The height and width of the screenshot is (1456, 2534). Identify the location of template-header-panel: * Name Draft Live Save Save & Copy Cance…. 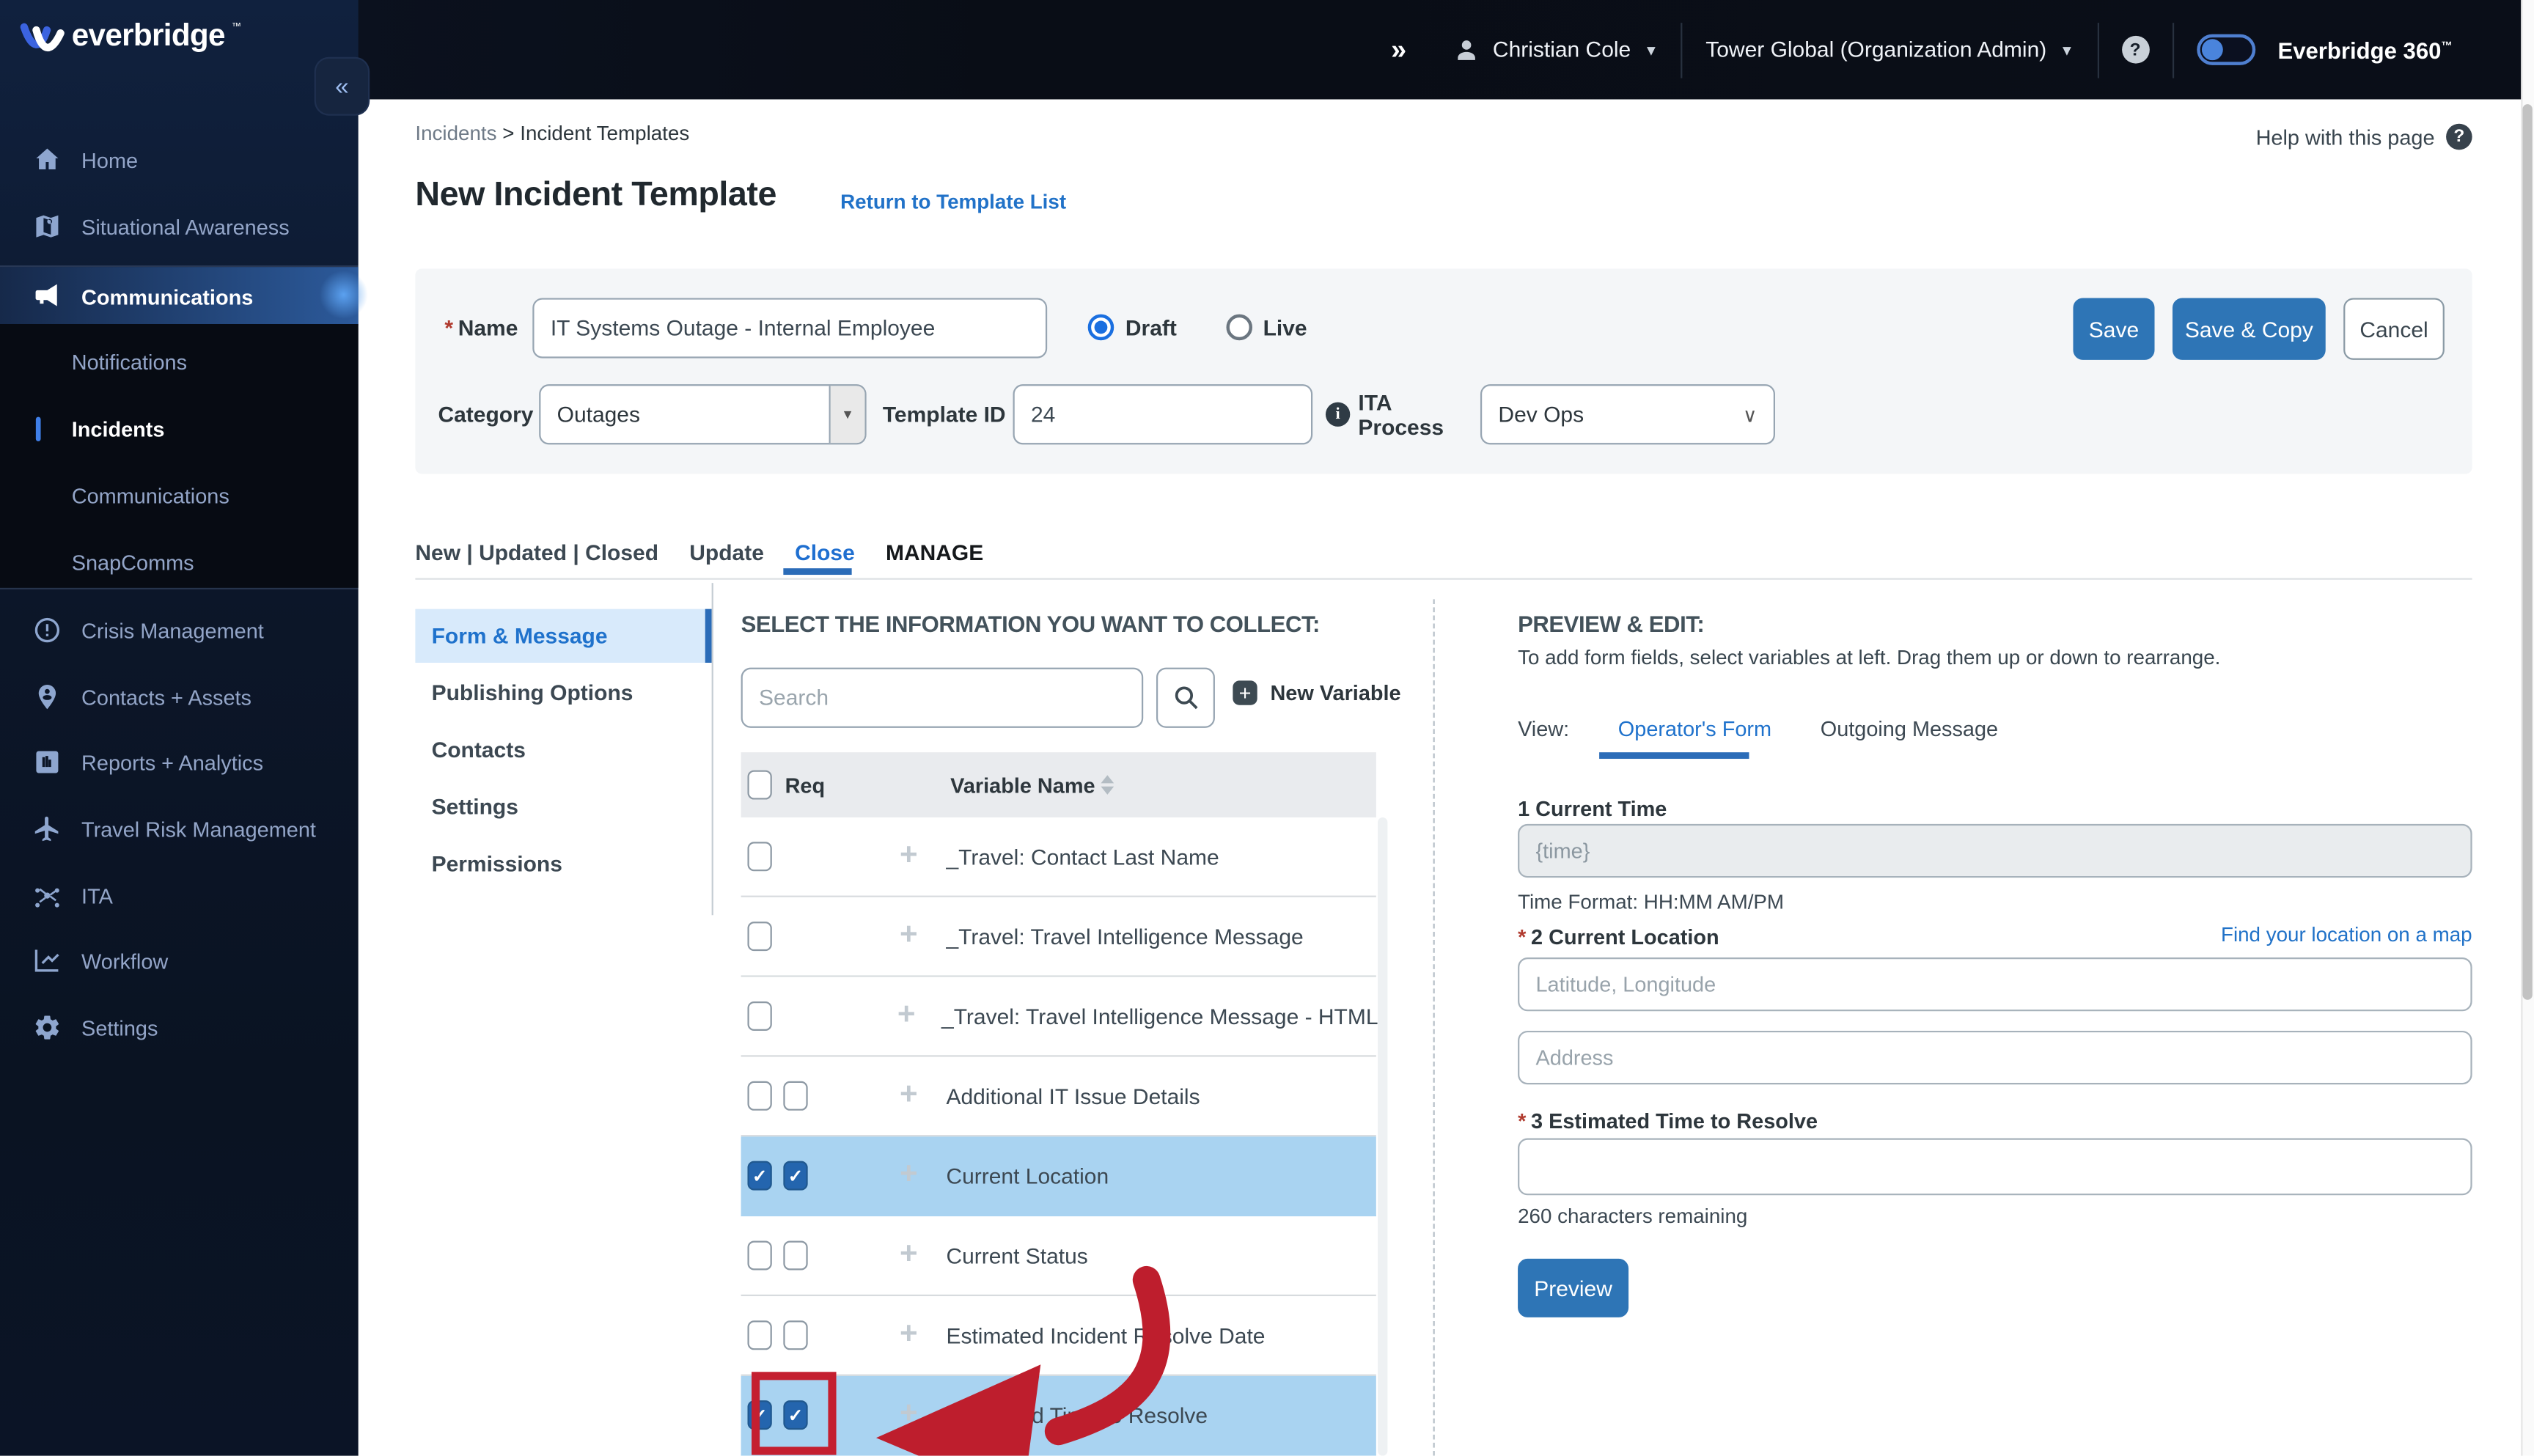
(1443, 371).